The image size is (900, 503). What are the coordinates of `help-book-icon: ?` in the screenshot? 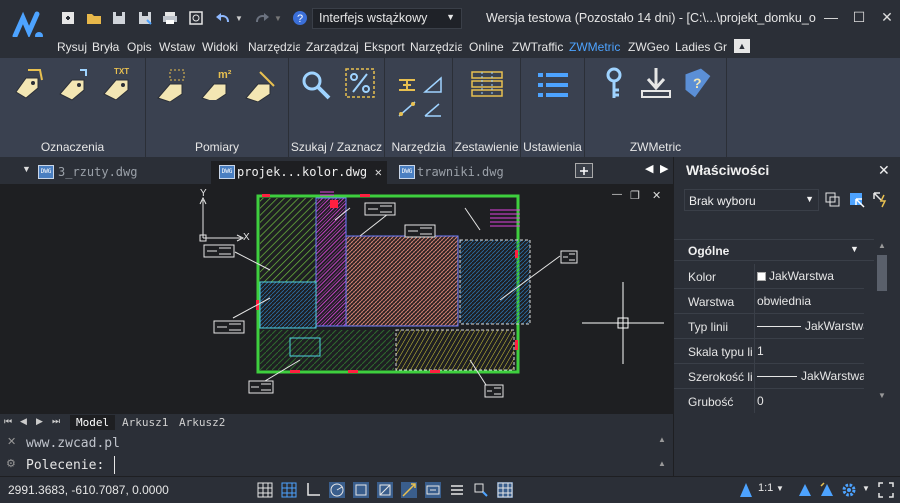 It's located at (698, 83).